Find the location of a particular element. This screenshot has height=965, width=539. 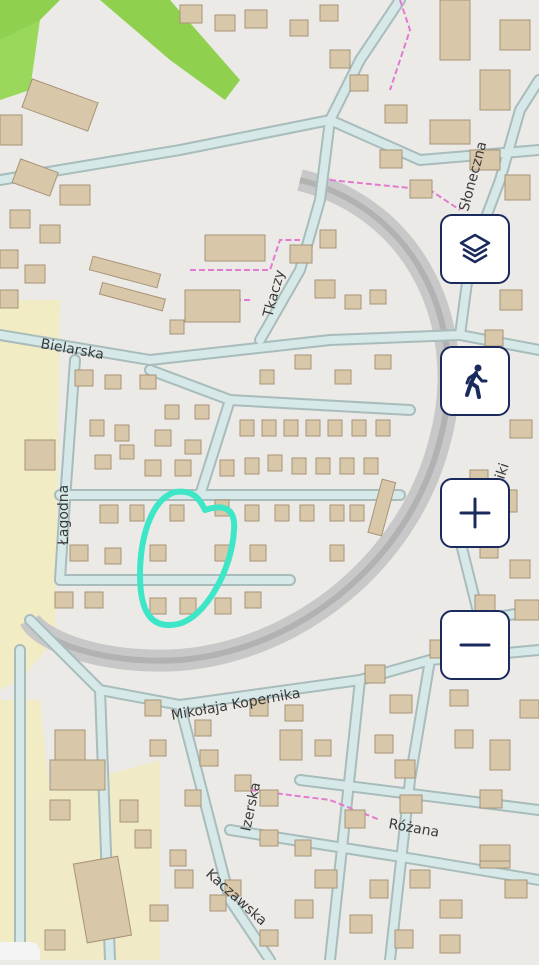

zoom-out-button is located at coordinates (475, 645).